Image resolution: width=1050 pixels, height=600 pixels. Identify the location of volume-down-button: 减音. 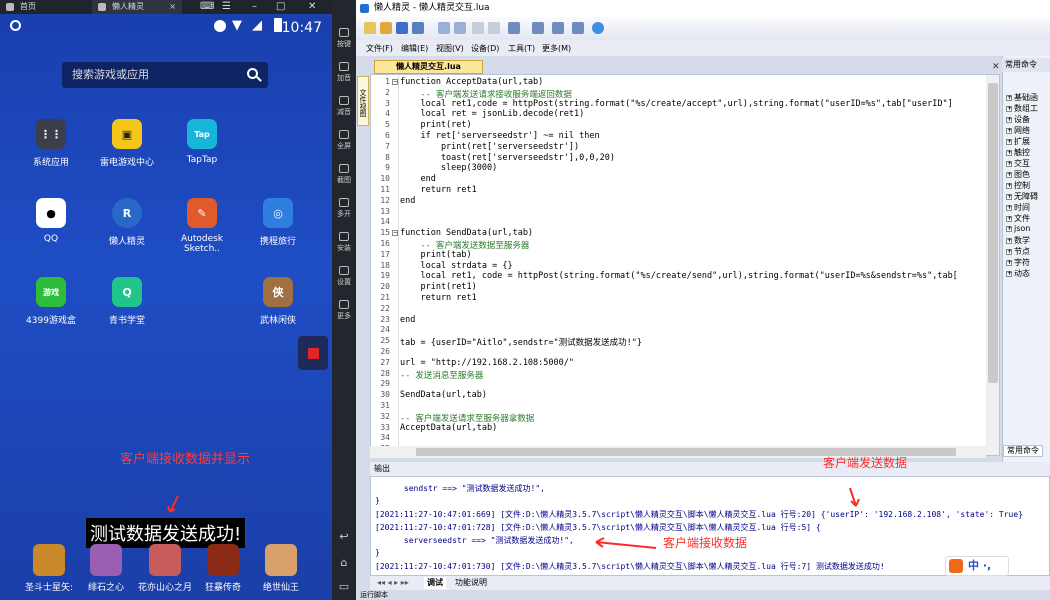
(344, 106).